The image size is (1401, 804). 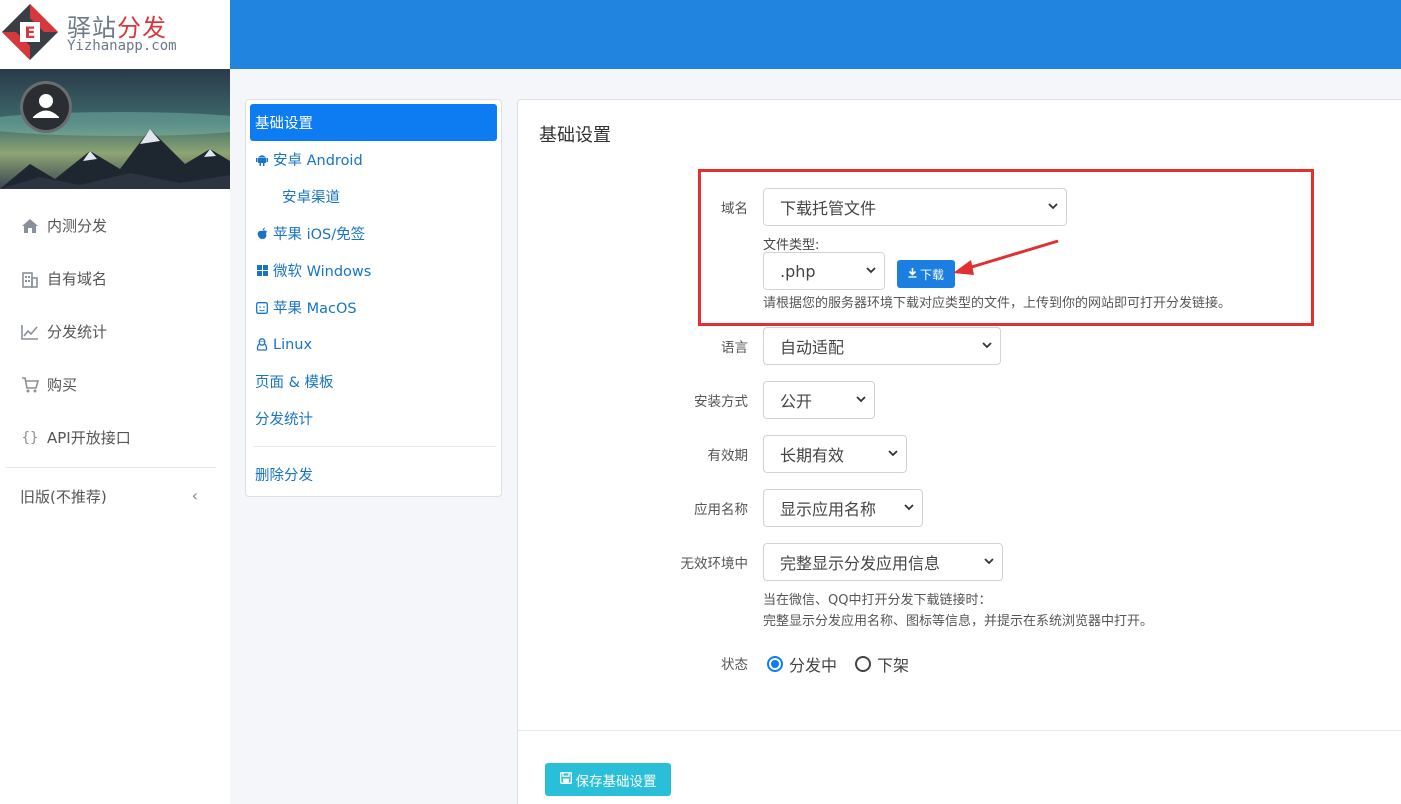 I want to click on submenu-item-label: 安卓 Android, so click(x=318, y=161).